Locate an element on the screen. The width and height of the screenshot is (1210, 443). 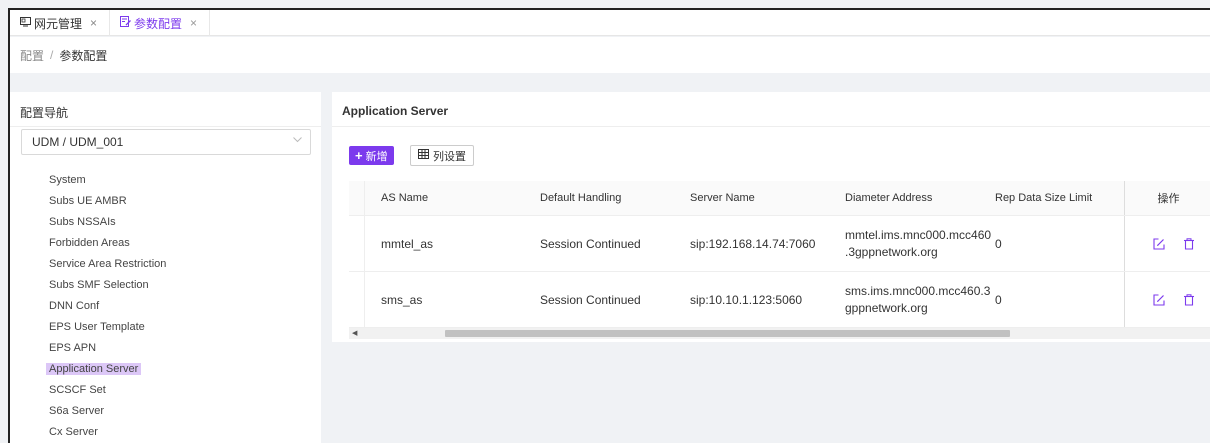
tab-parameter-config: 参数配置 × is located at coordinates (160, 23).